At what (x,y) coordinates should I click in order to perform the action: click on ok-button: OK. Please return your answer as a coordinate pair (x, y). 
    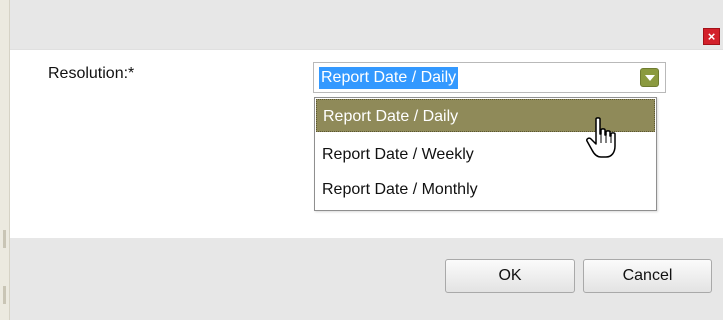
    Looking at the image, I should click on (510, 276).